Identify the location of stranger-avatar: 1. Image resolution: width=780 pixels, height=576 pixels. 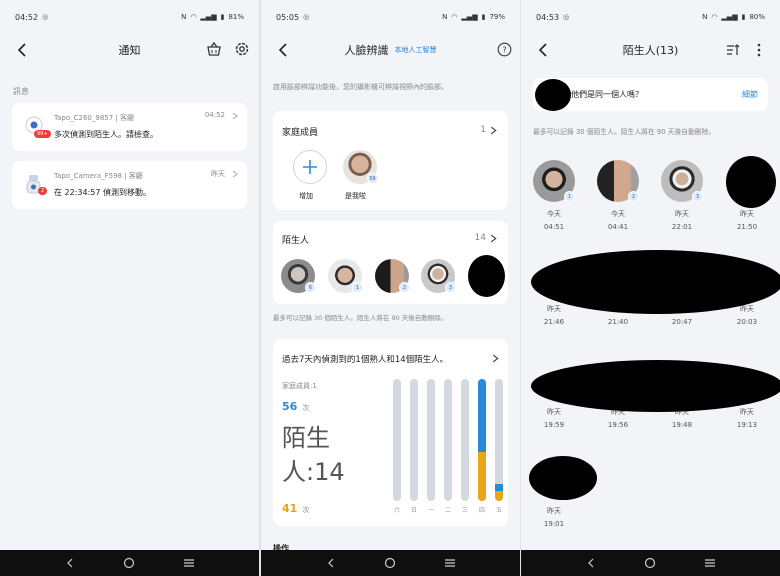
(345, 276).